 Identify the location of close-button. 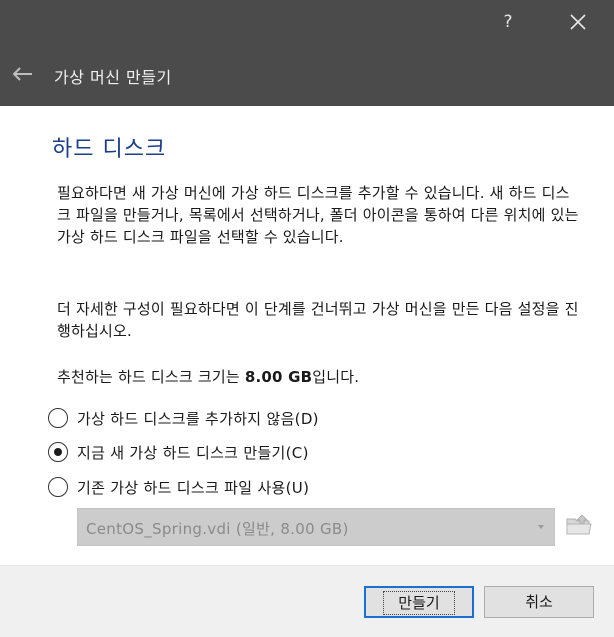
(578, 22).